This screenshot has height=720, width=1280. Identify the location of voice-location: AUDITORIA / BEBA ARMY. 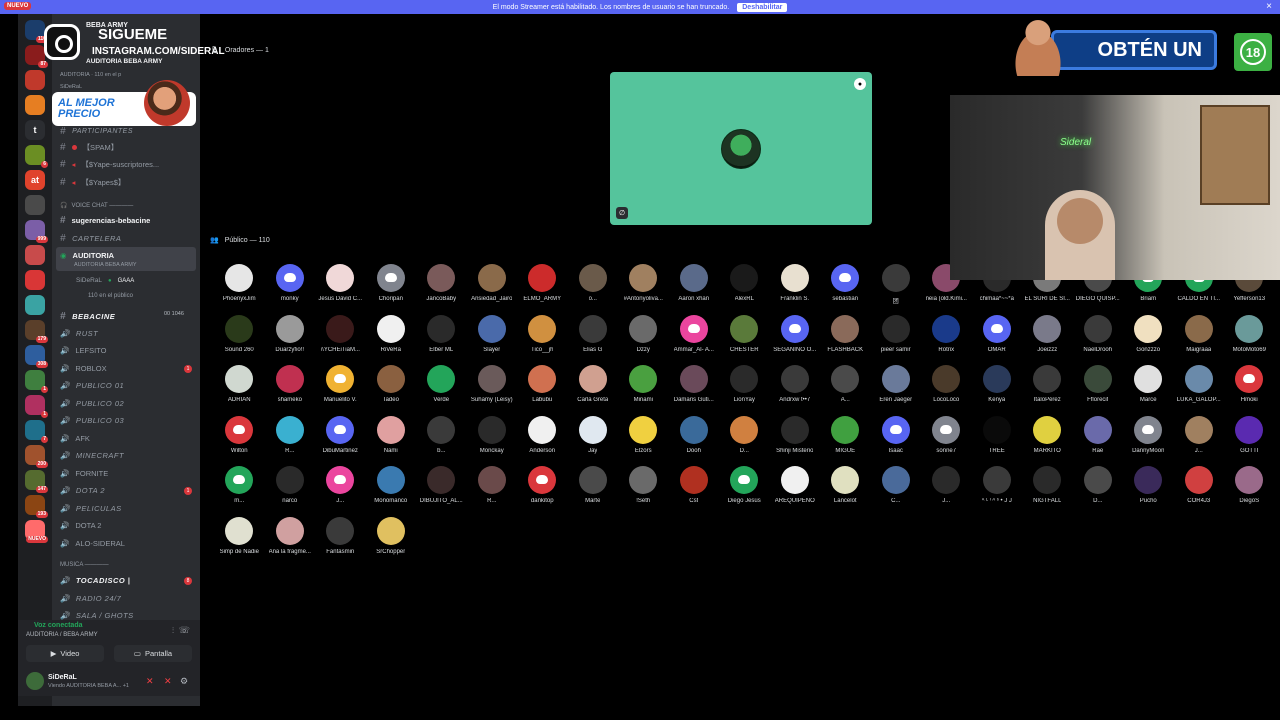
(62, 635).